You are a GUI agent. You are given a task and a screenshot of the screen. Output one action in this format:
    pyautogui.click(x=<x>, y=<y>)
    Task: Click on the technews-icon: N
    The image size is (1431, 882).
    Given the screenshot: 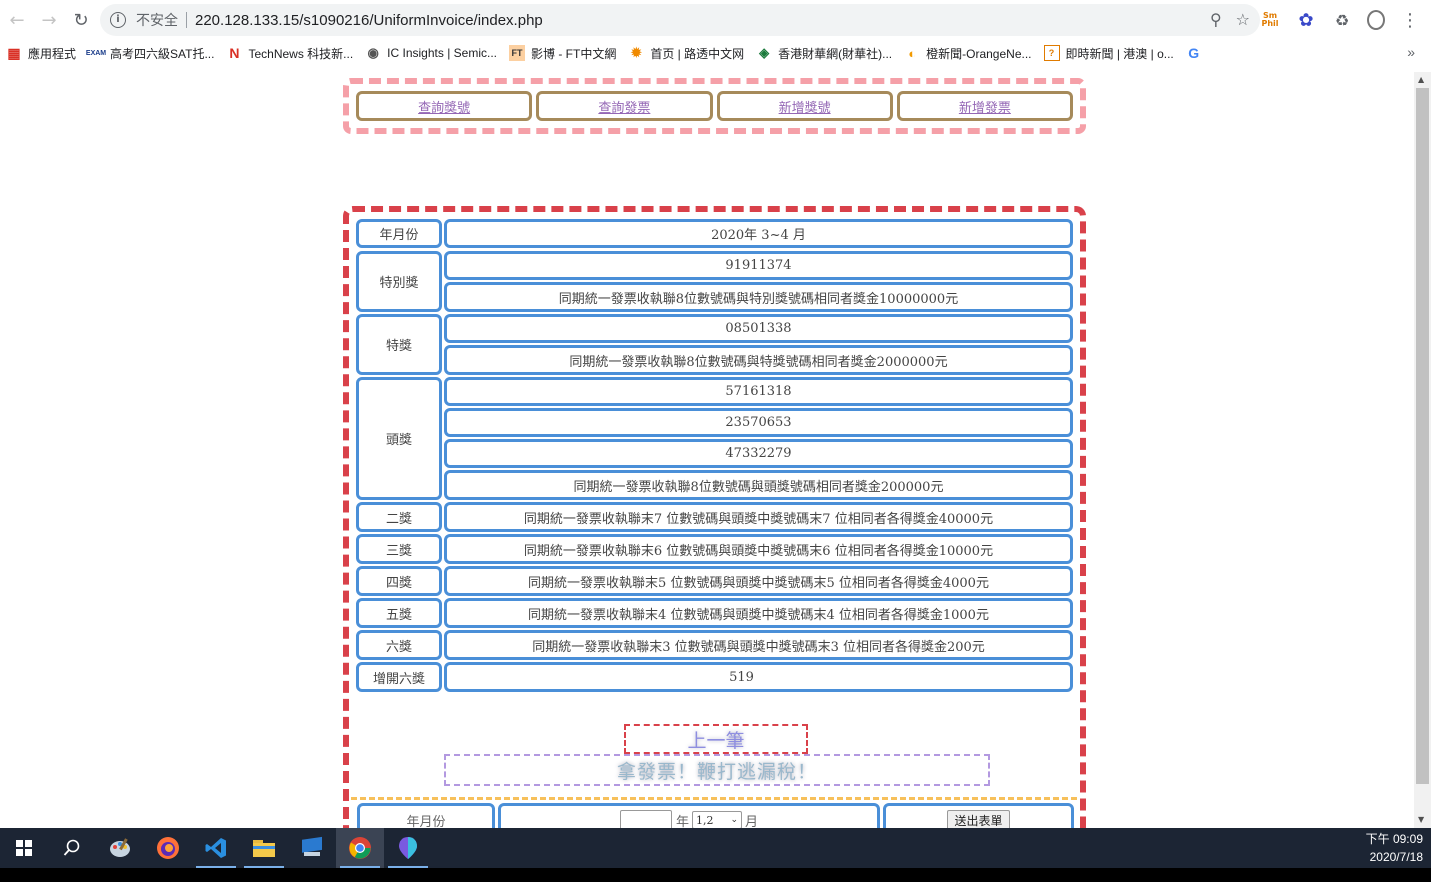 What is the action you would take?
    pyautogui.click(x=234, y=53)
    